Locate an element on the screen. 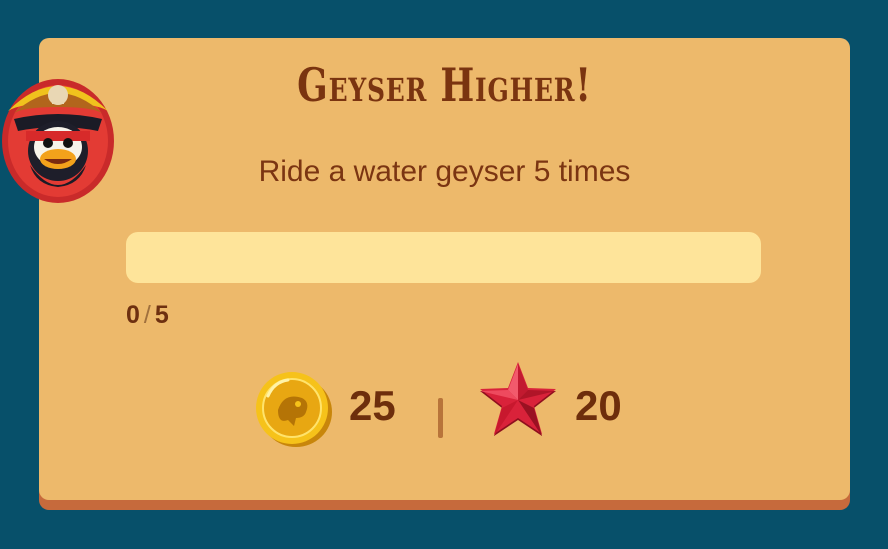 Image resolution: width=888 pixels, height=549 pixels. progress-count: 0/5 is located at coordinates (147, 315).